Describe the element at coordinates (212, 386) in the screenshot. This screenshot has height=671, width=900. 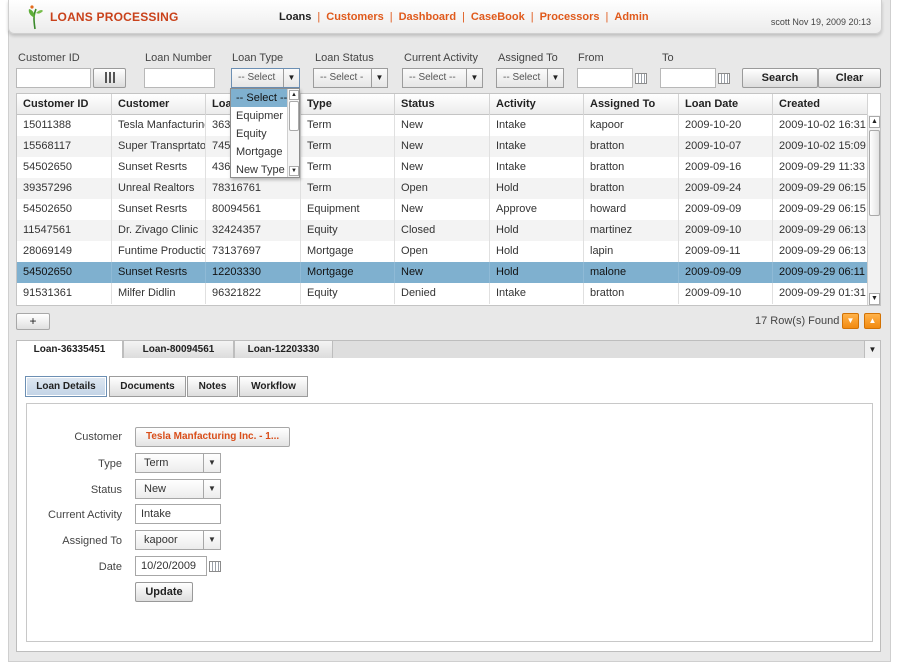
I see `subtab-notes: Notes` at that location.